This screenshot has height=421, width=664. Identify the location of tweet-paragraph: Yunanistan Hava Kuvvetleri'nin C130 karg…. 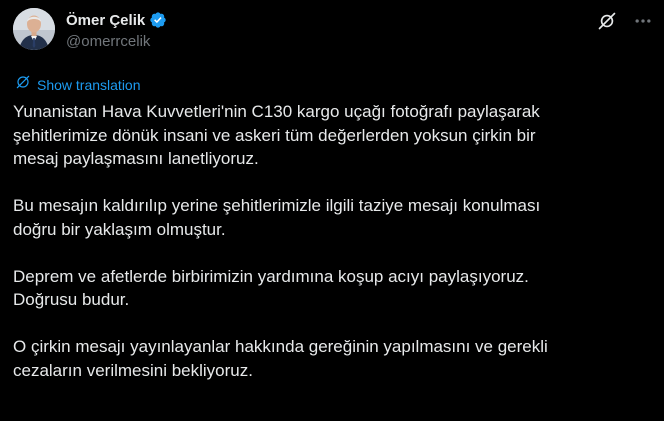
(276, 135).